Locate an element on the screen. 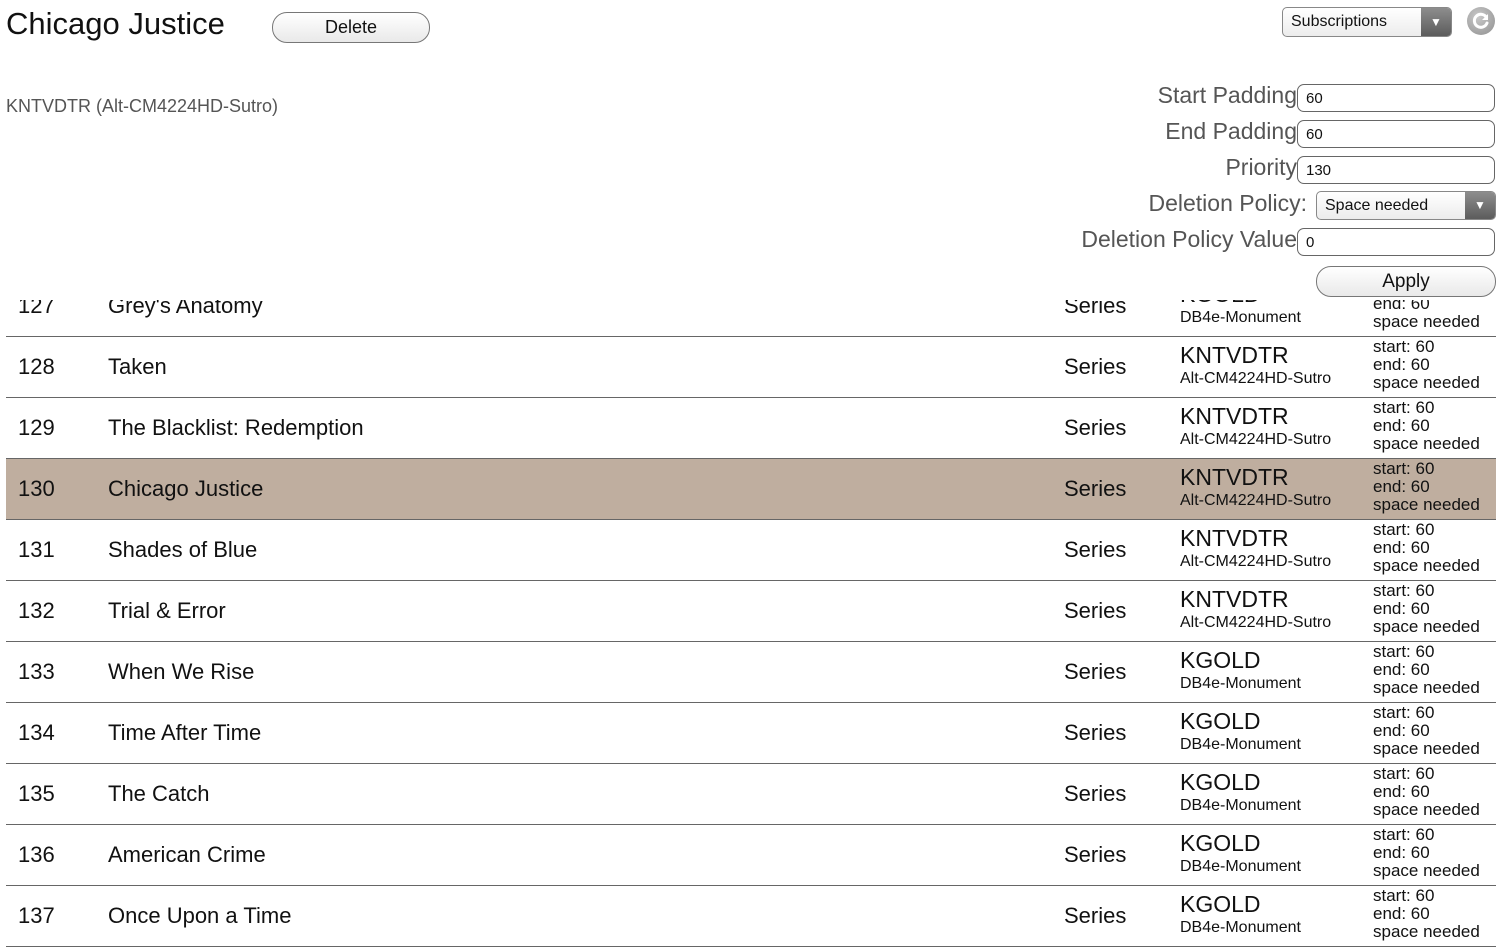 The width and height of the screenshot is (1500, 947). row-number: 137 is located at coordinates (36, 915).